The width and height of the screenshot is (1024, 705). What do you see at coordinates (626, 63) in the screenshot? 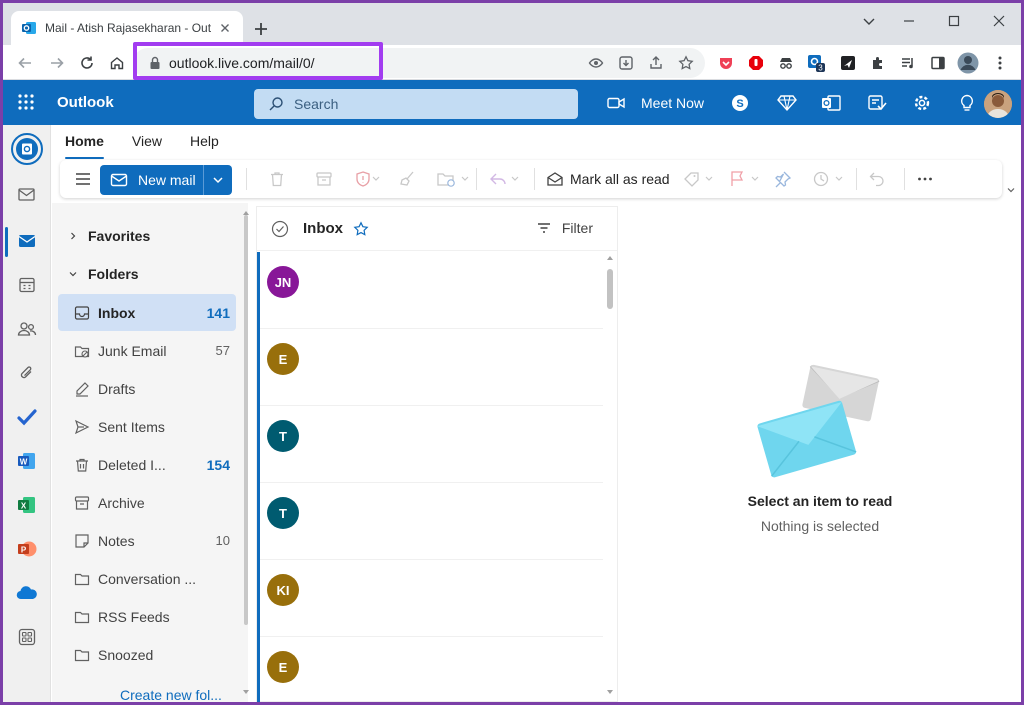
I see `install-app-icon` at bounding box center [626, 63].